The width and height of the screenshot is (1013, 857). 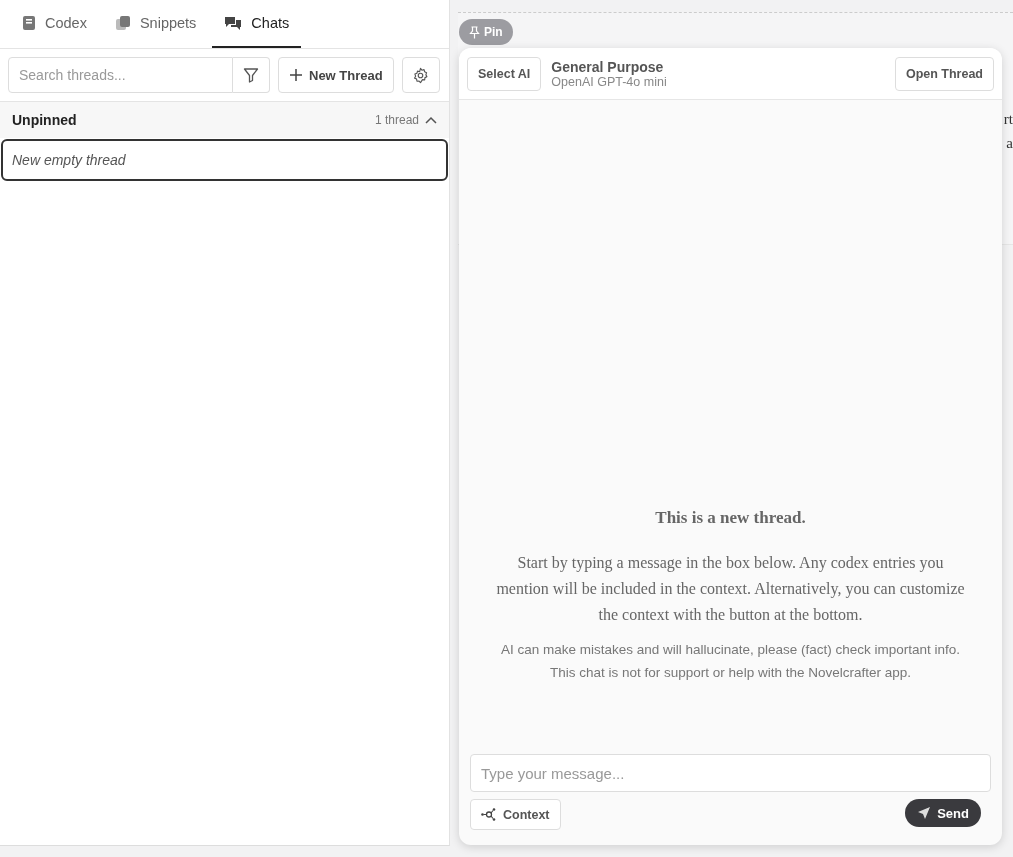 I want to click on book-icon, so click(x=29, y=23).